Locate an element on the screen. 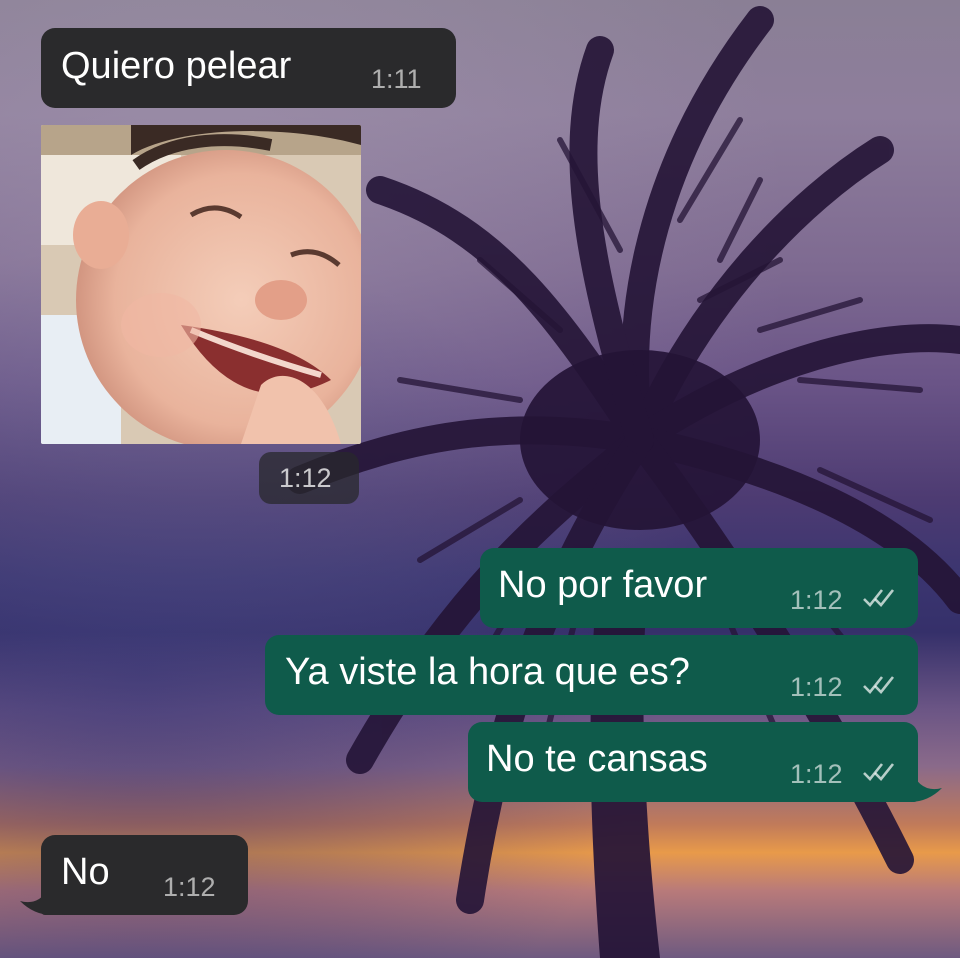 This screenshot has height=958, width=960. incoming-message-bubble: No 1:12 is located at coordinates (144, 875).